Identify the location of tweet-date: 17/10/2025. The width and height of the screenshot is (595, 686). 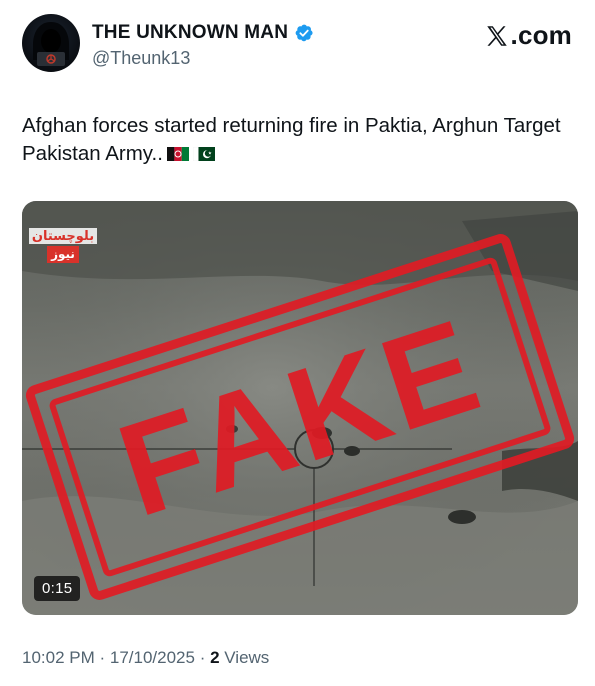
(152, 658).